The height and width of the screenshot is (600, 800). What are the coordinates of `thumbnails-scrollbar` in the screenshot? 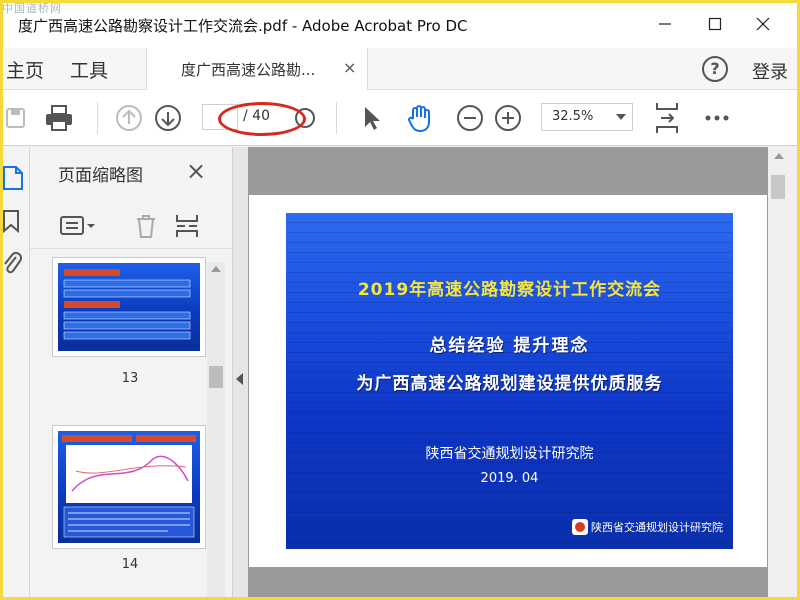 It's located at (216, 431).